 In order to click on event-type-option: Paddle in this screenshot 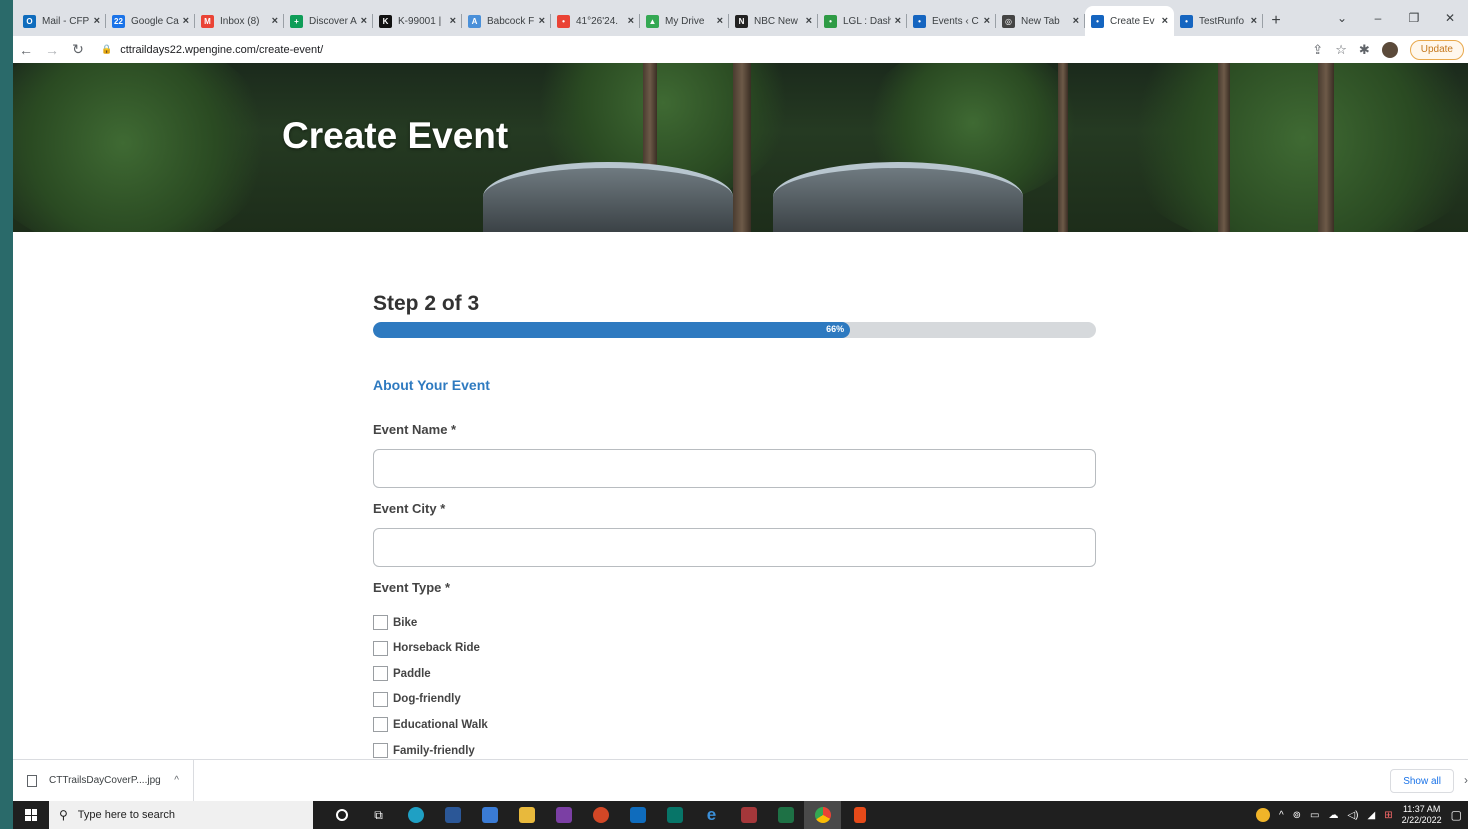, I will do `click(402, 674)`.